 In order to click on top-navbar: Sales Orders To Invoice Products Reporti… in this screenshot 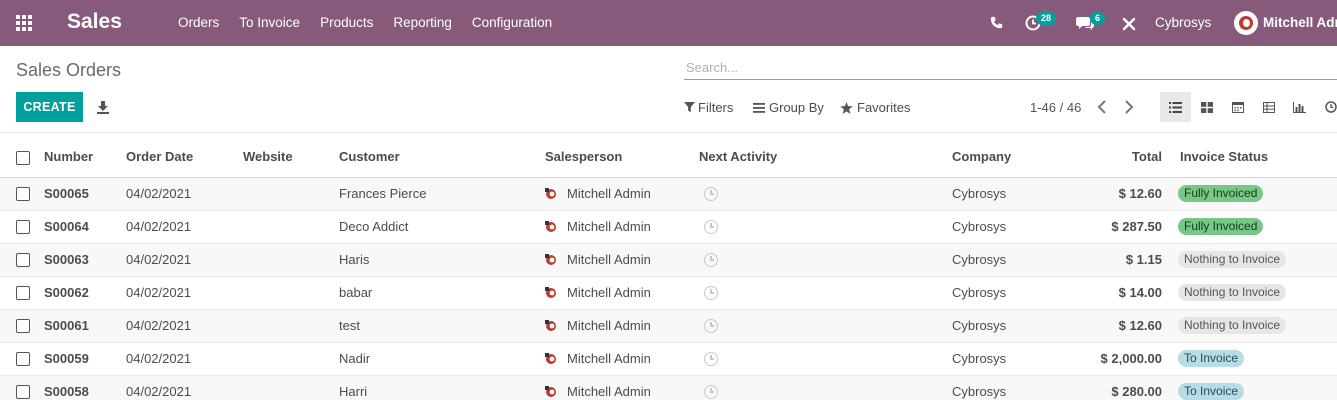, I will do `click(668, 23)`.